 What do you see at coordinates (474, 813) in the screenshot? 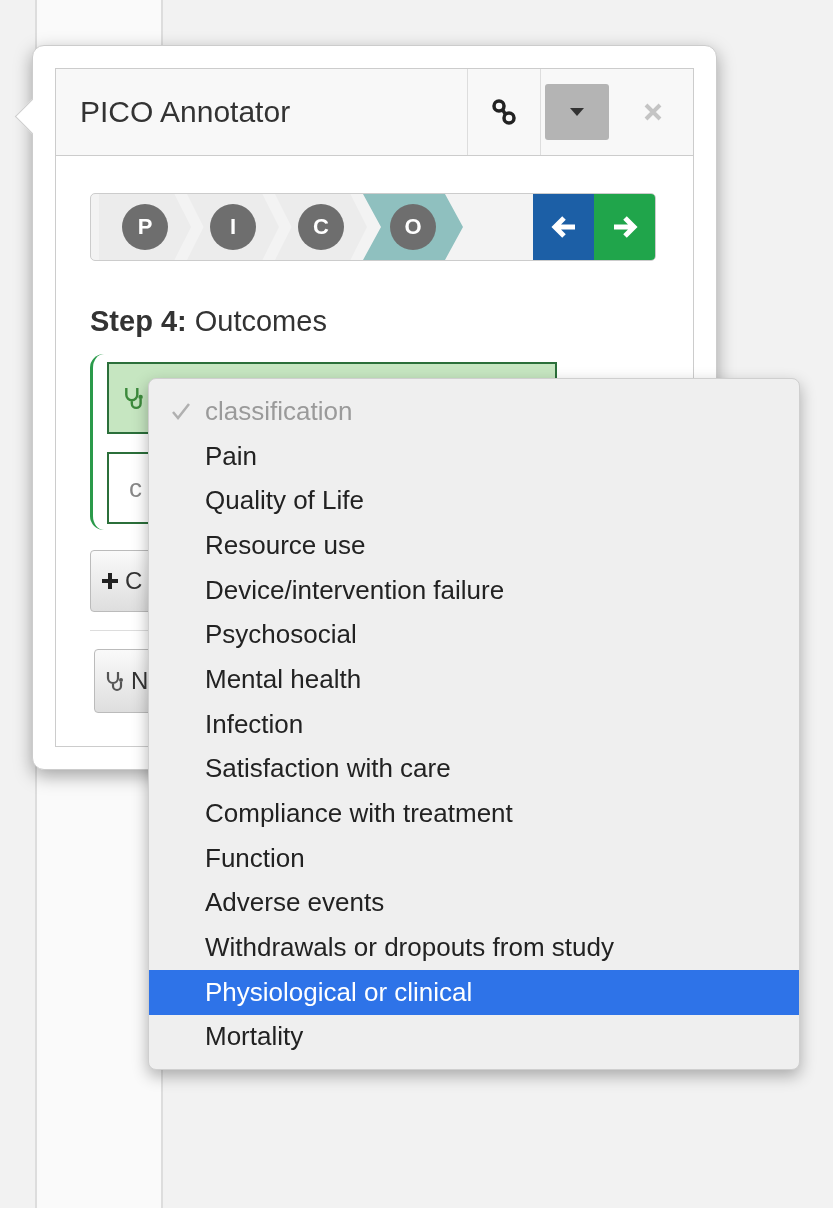
I see `menu-item: Compliance with treatment` at bounding box center [474, 813].